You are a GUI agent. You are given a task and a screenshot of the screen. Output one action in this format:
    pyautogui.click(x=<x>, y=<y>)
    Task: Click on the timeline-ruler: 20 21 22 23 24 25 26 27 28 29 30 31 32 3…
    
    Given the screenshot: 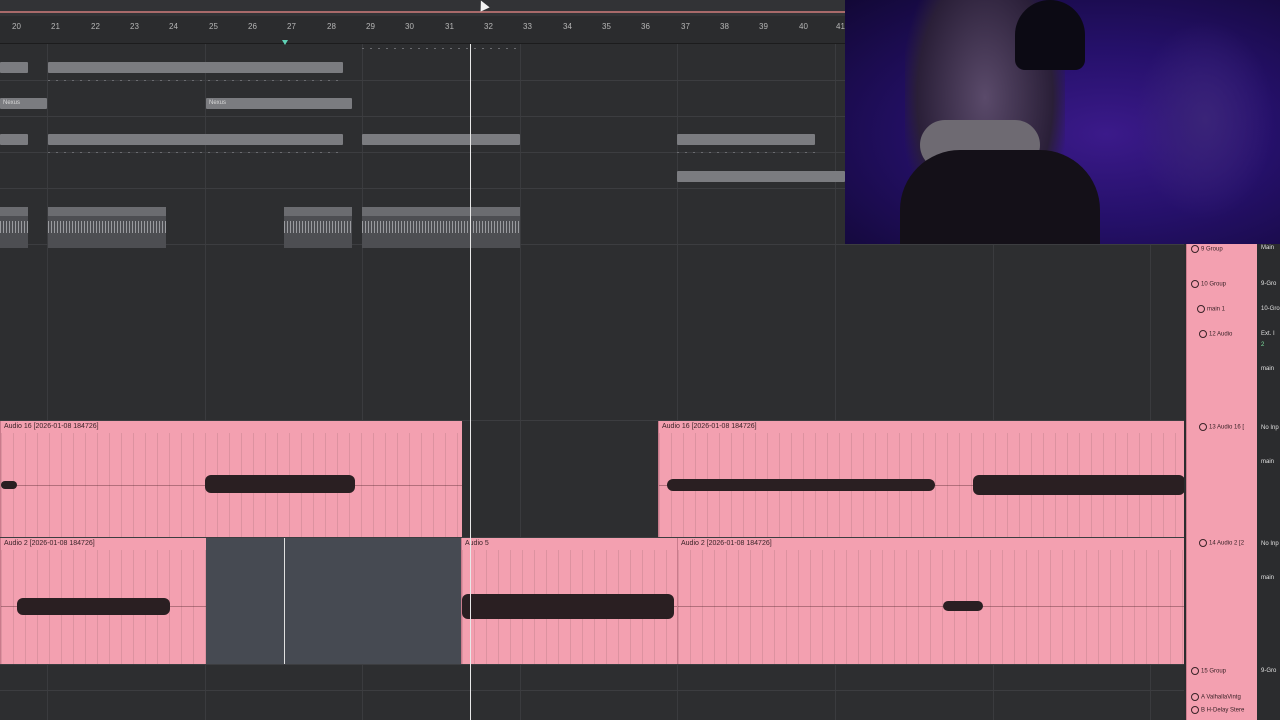 What is the action you would take?
    pyautogui.click(x=422, y=22)
    